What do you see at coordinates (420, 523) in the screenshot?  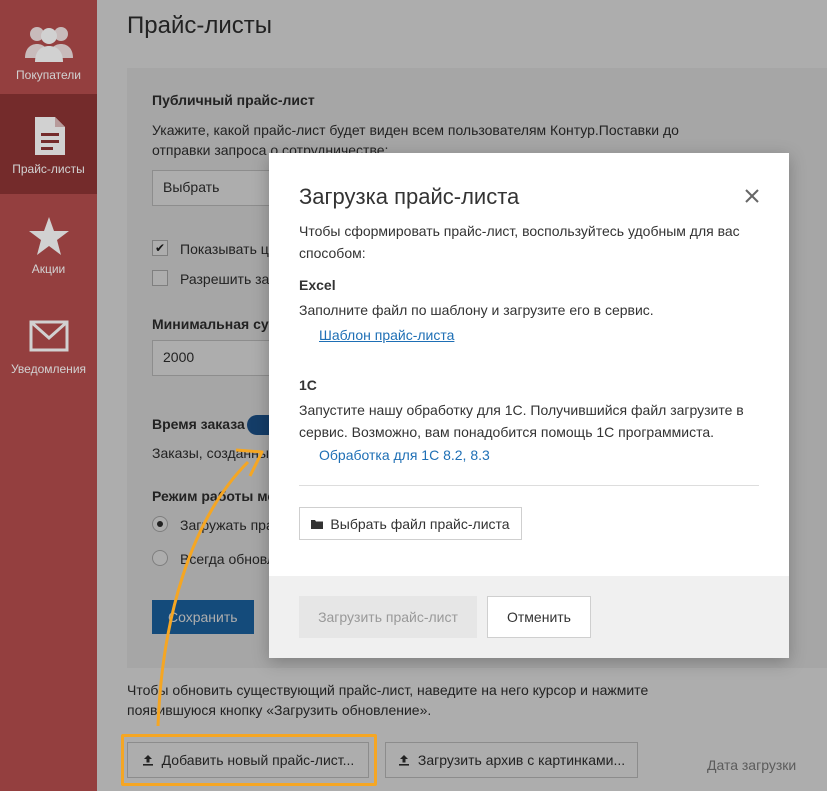 I see `select-file-label: Выбрать файл прайс-листа` at bounding box center [420, 523].